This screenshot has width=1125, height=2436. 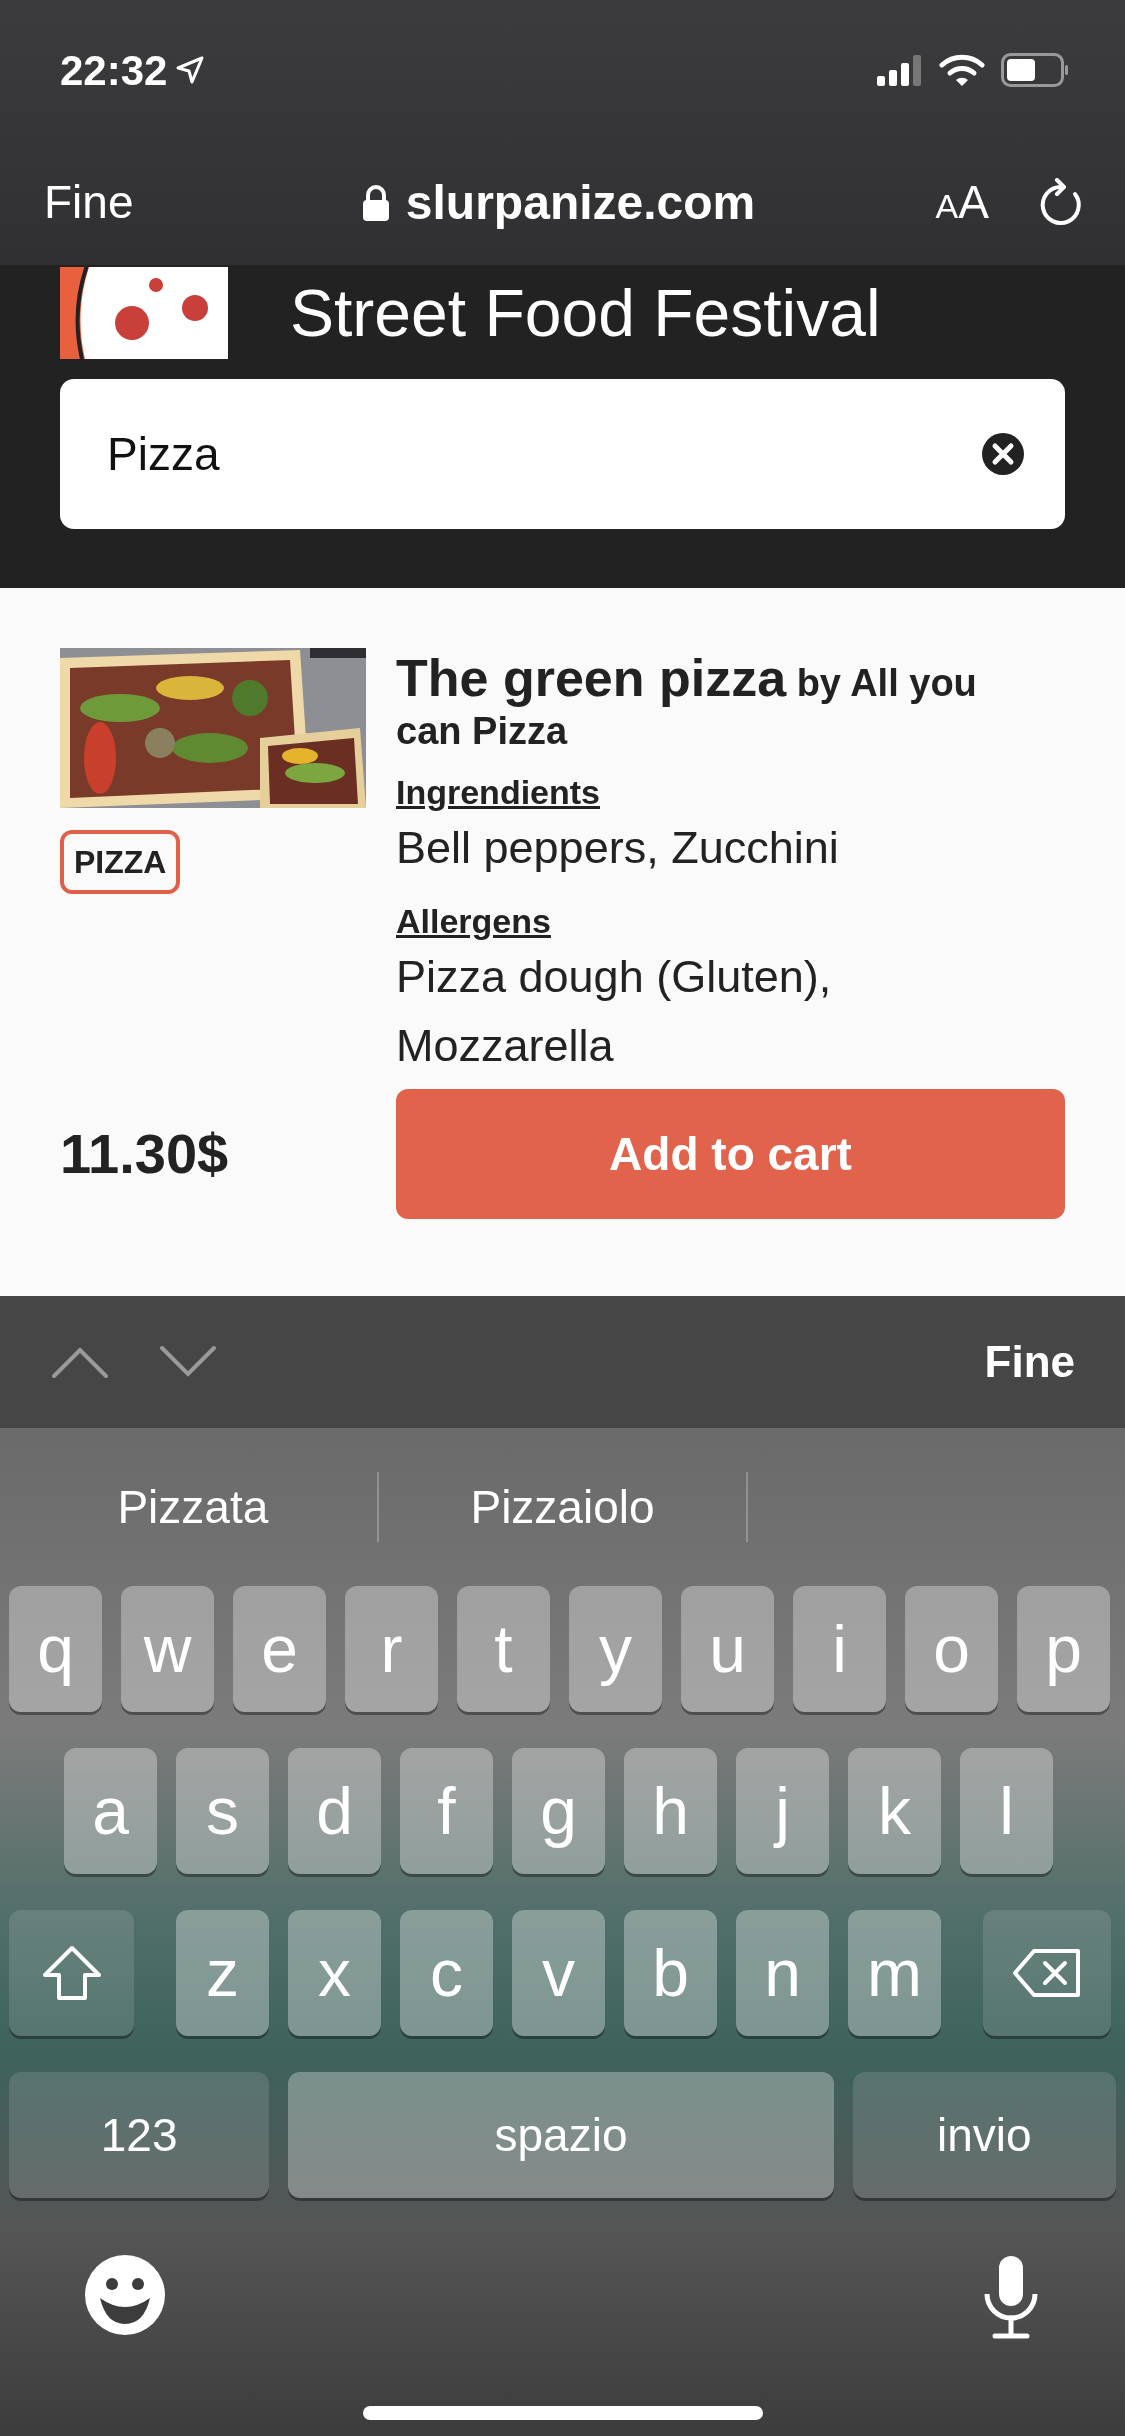 I want to click on keyboard-key: d, so click(x=334, y=1811).